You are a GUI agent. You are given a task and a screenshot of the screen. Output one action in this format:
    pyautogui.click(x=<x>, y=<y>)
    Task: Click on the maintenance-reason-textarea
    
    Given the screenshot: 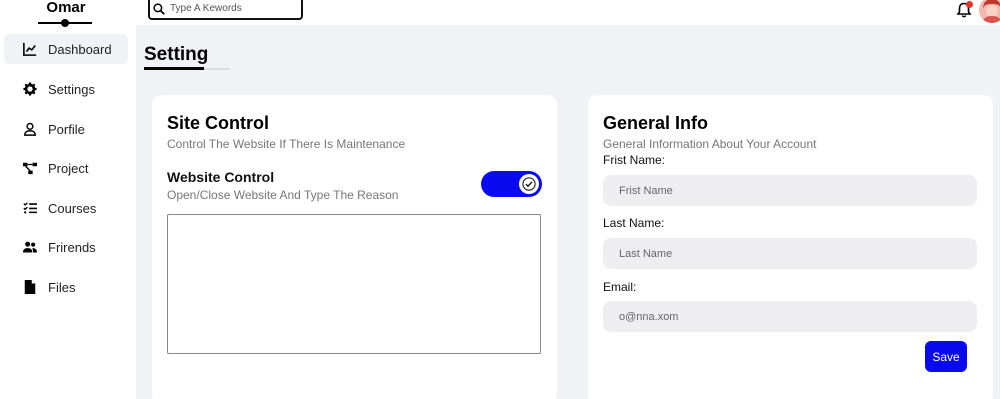 What is the action you would take?
    pyautogui.click(x=354, y=284)
    